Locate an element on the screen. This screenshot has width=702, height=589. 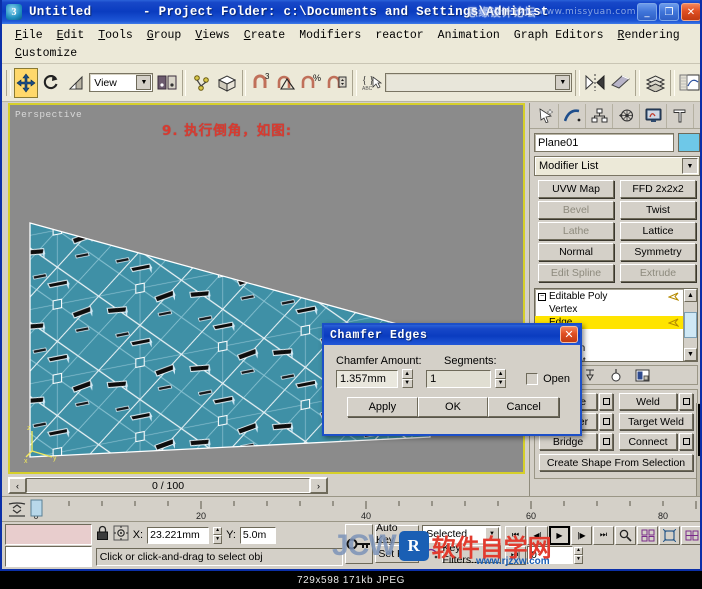
zoom-all-icon is located at coordinates (647, 535).